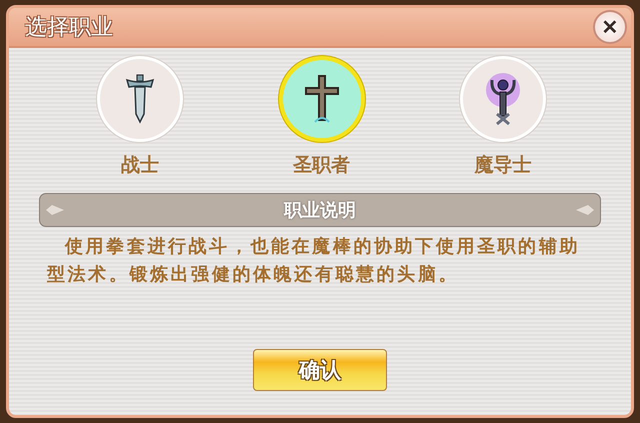 Image resolution: width=640 pixels, height=423 pixels. What do you see at coordinates (503, 99) in the screenshot?
I see `staff-icon` at bounding box center [503, 99].